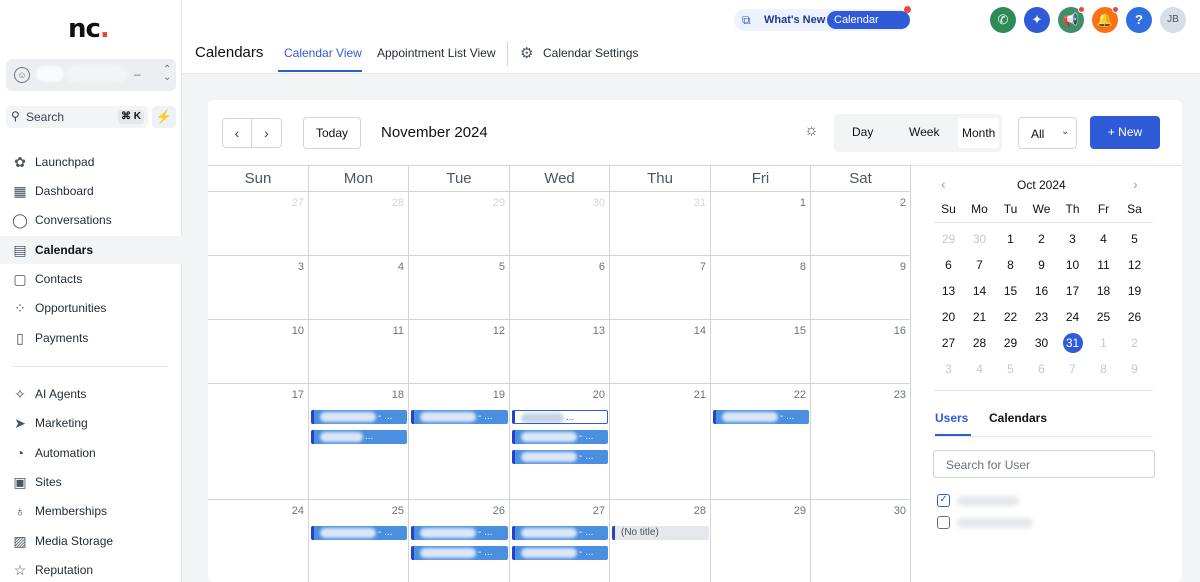  I want to click on mini-day: 16, so click(1041, 291).